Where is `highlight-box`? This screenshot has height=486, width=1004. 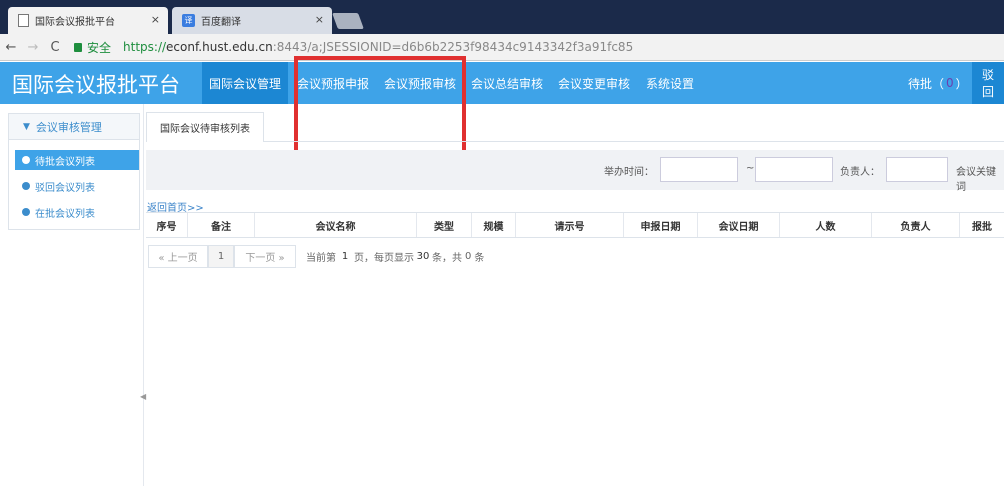 highlight-box is located at coordinates (380, 105).